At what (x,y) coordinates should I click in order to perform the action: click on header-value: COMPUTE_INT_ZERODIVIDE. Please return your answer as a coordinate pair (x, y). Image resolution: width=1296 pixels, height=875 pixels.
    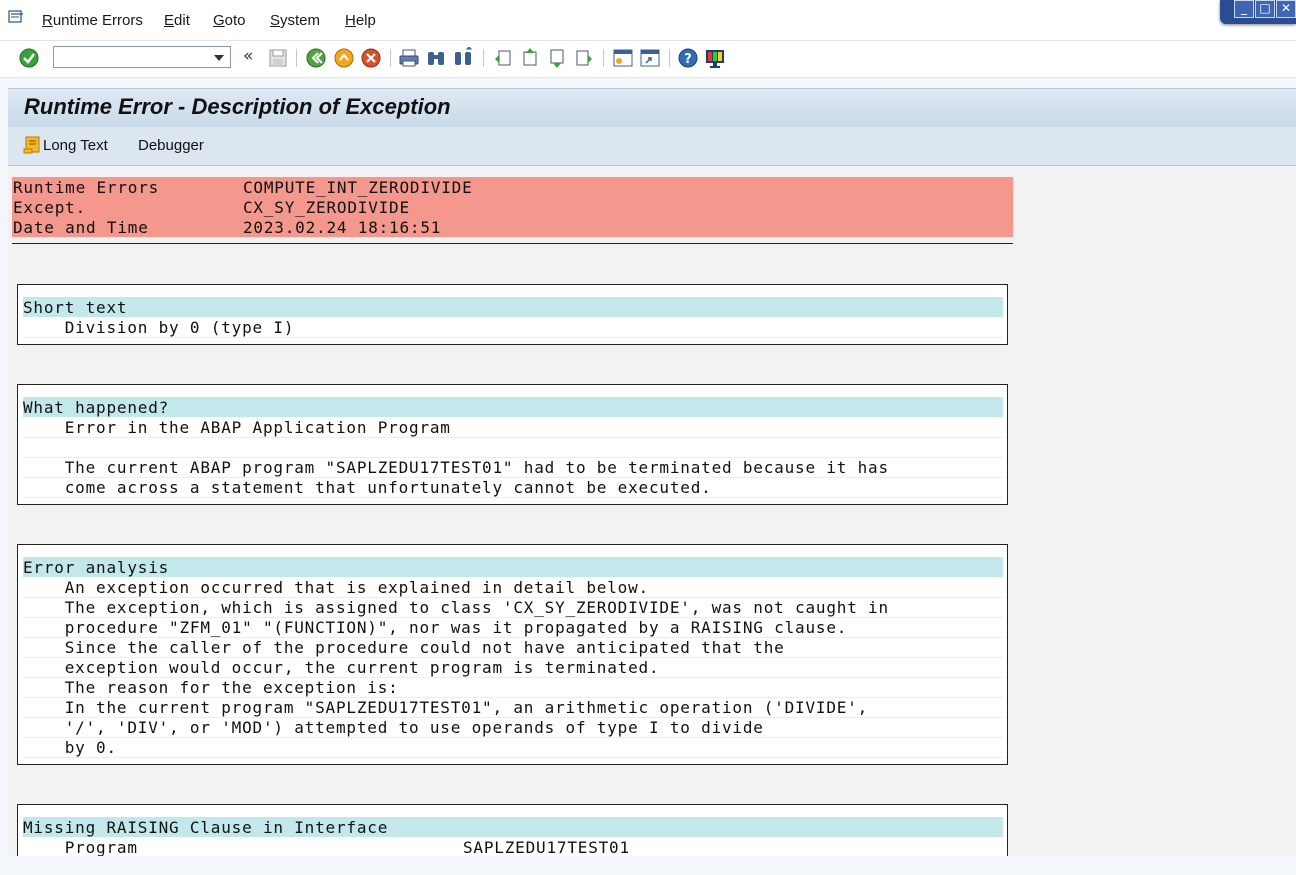
    Looking at the image, I should click on (358, 187).